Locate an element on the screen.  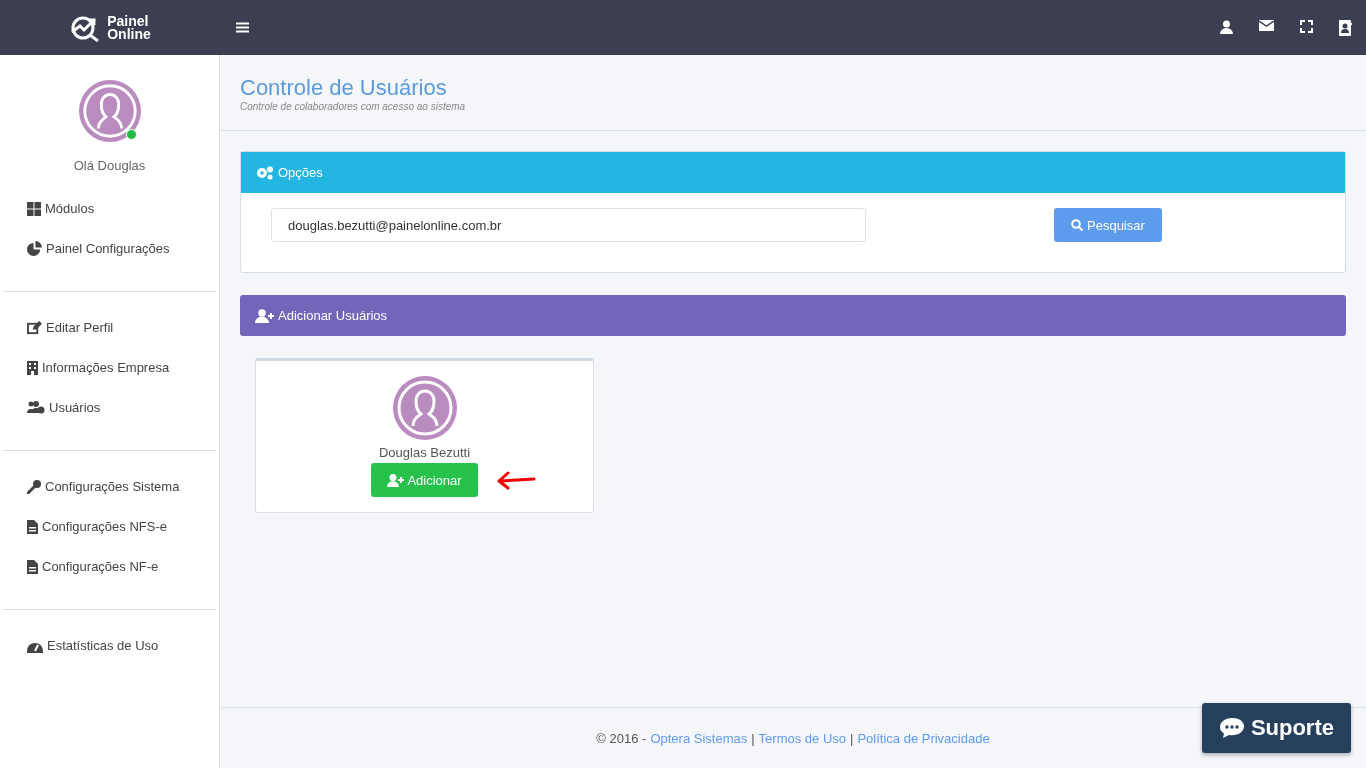
search-icon is located at coordinates (1077, 225).